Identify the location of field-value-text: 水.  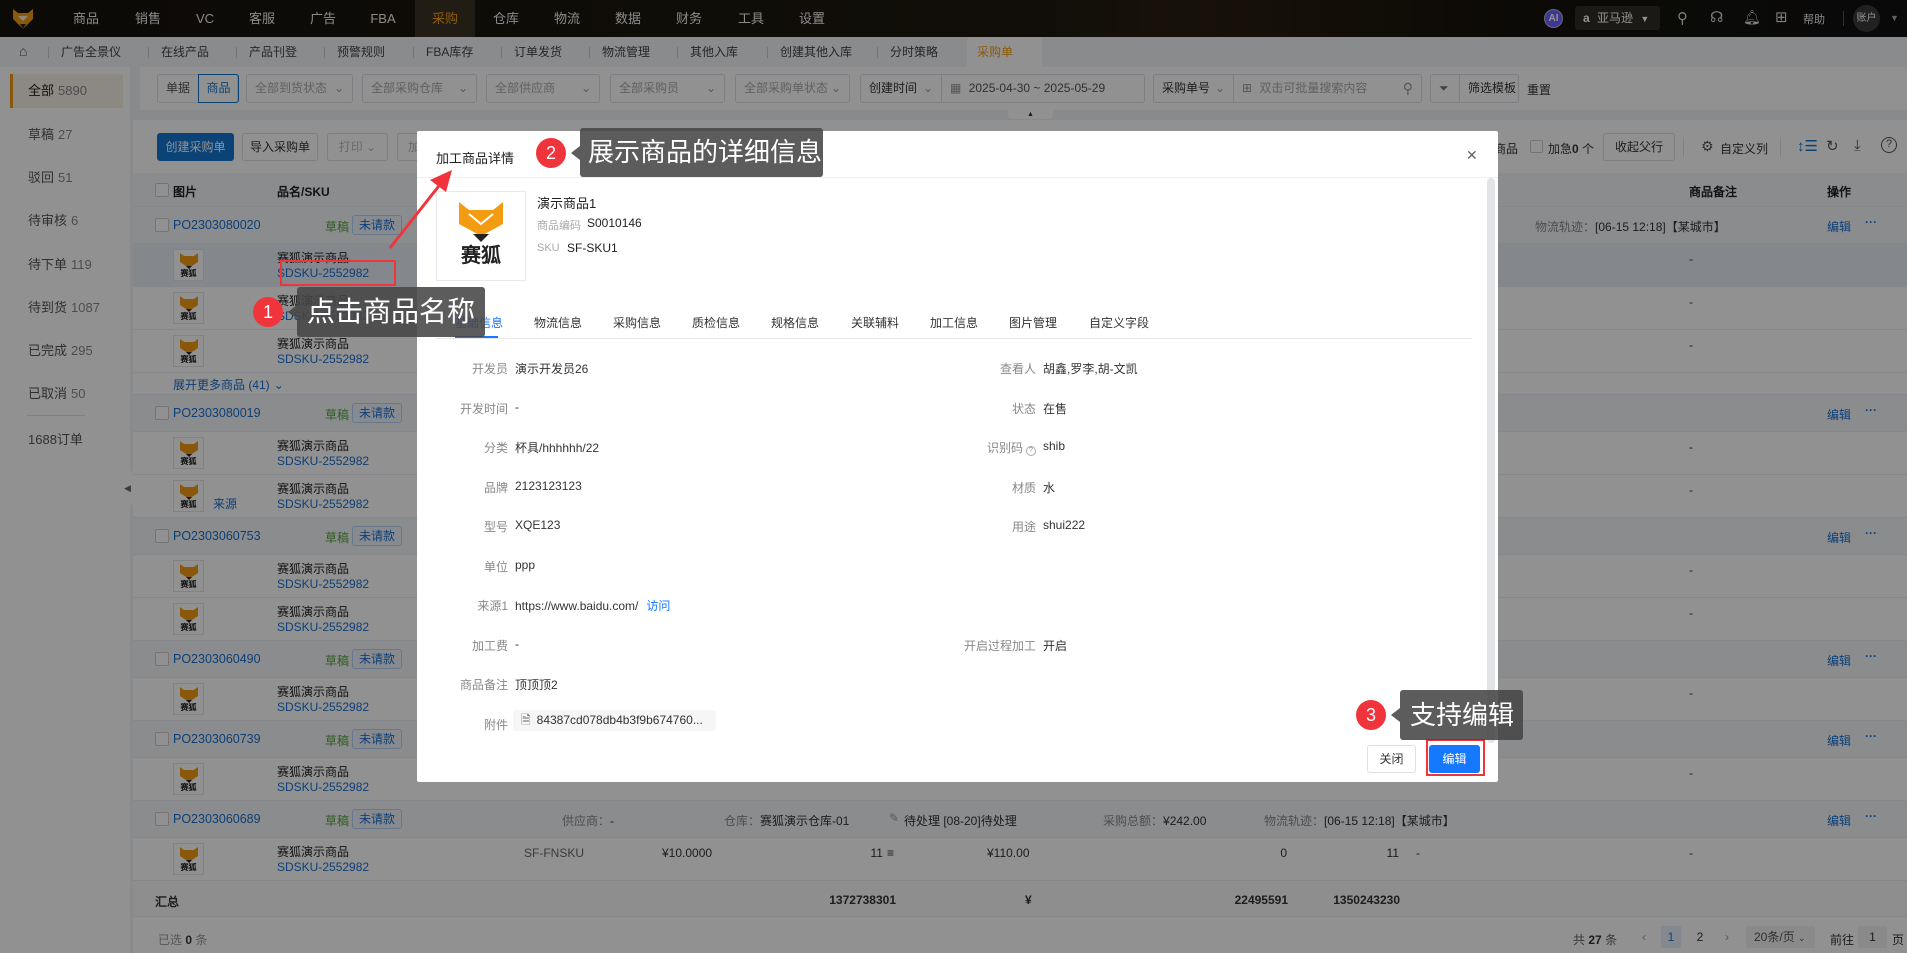
(1049, 487).